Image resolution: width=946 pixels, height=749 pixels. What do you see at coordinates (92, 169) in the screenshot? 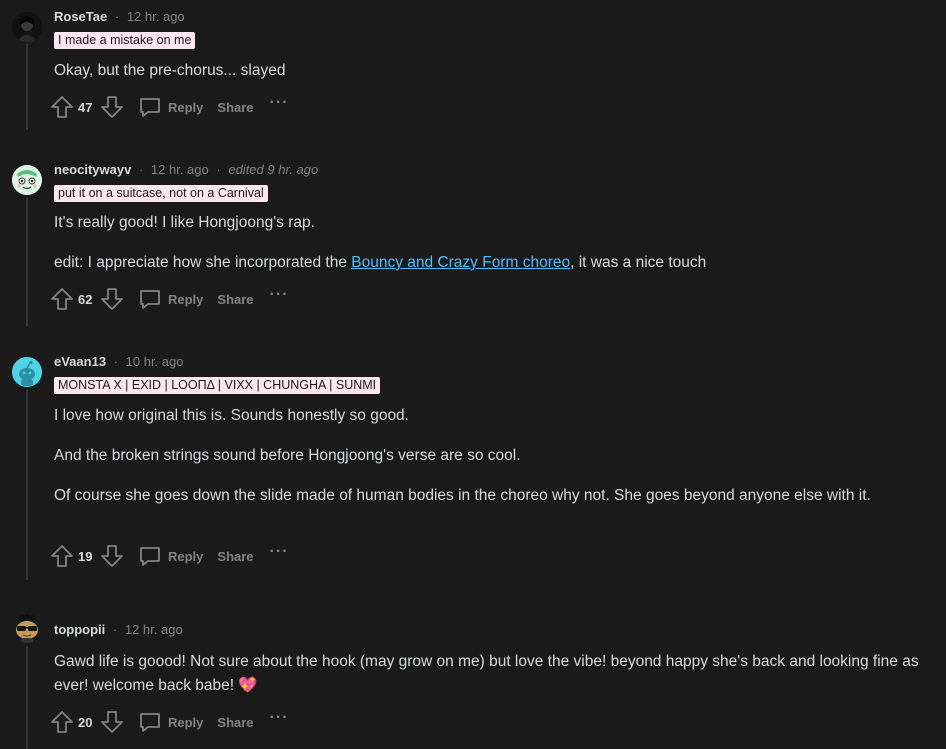
I see `author-name: neocitywayv` at bounding box center [92, 169].